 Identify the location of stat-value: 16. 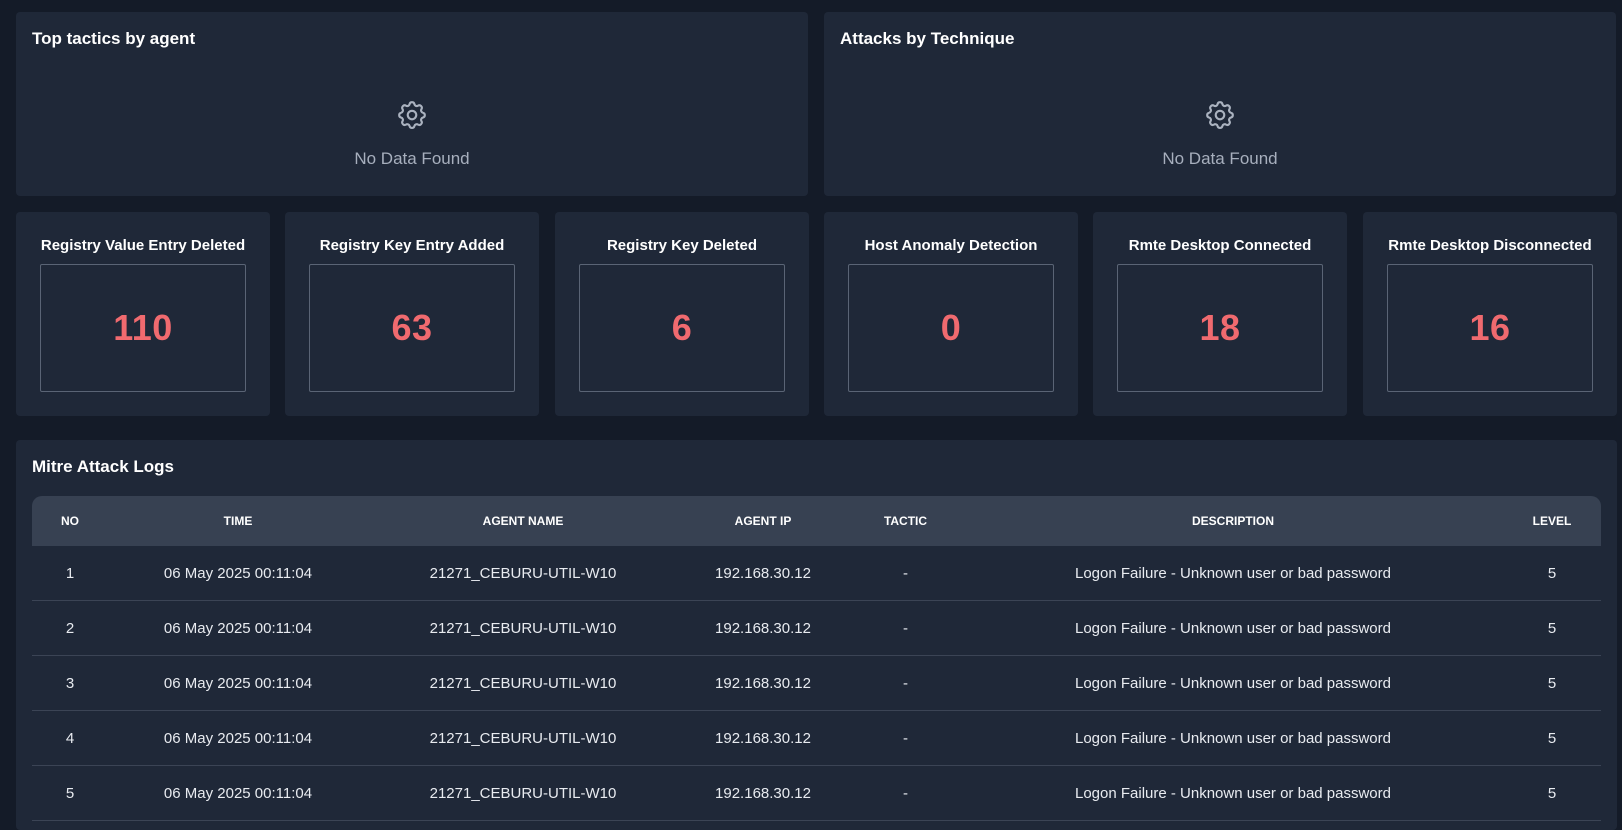
(1490, 327).